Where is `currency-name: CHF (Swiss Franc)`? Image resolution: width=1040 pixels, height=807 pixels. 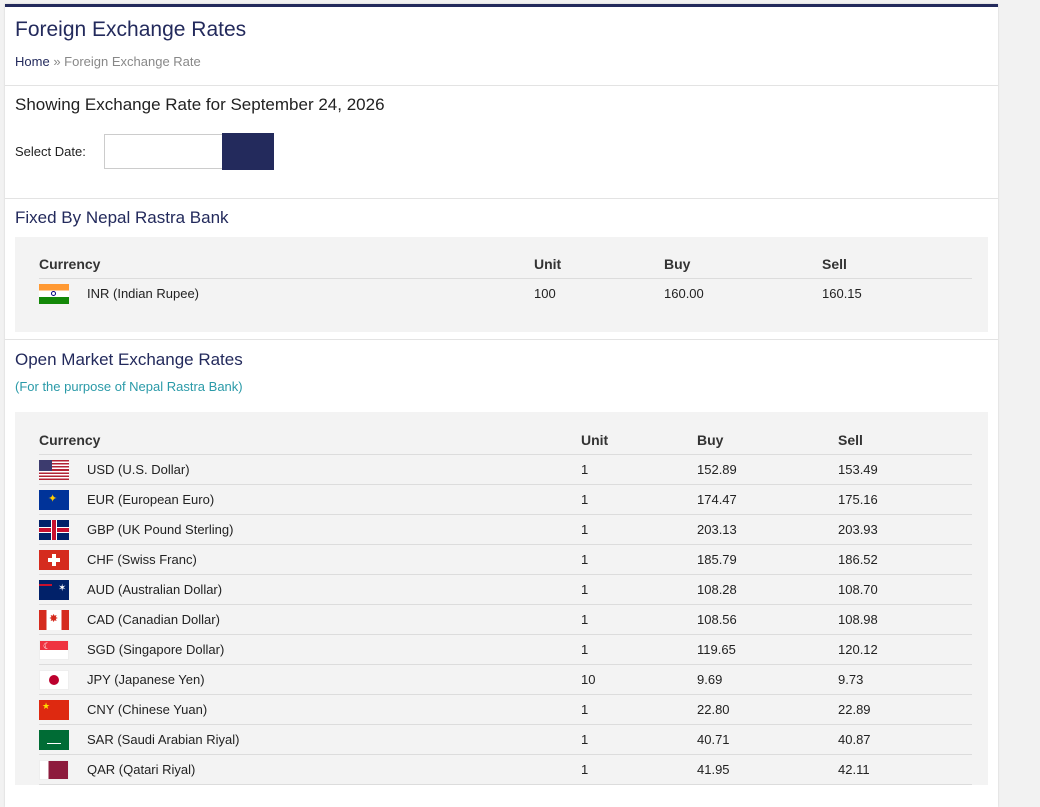
currency-name: CHF (Swiss Franc) is located at coordinates (142, 559).